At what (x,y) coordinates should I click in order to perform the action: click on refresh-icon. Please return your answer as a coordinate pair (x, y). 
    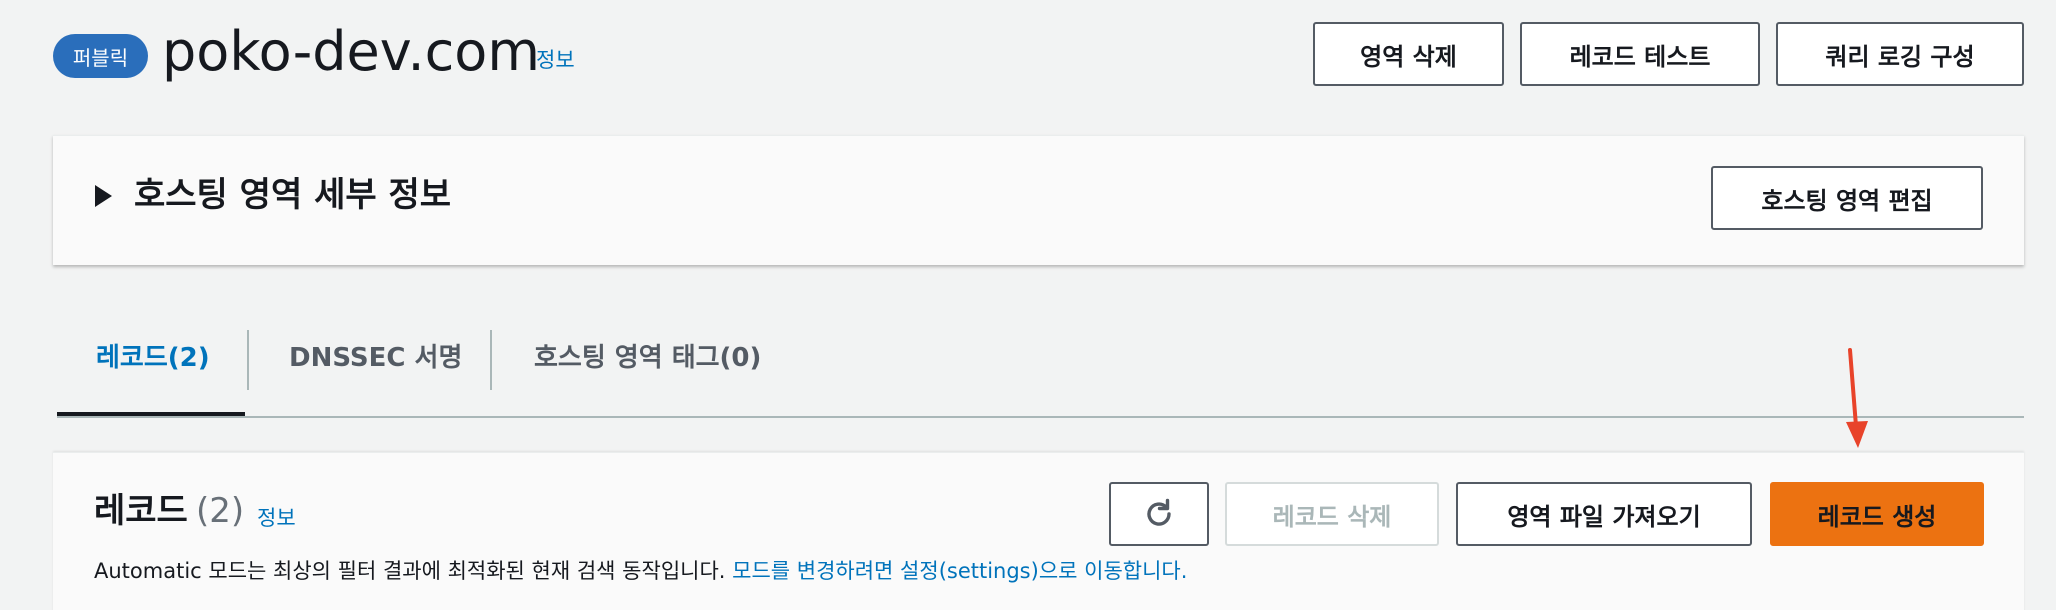
    Looking at the image, I should click on (1159, 512).